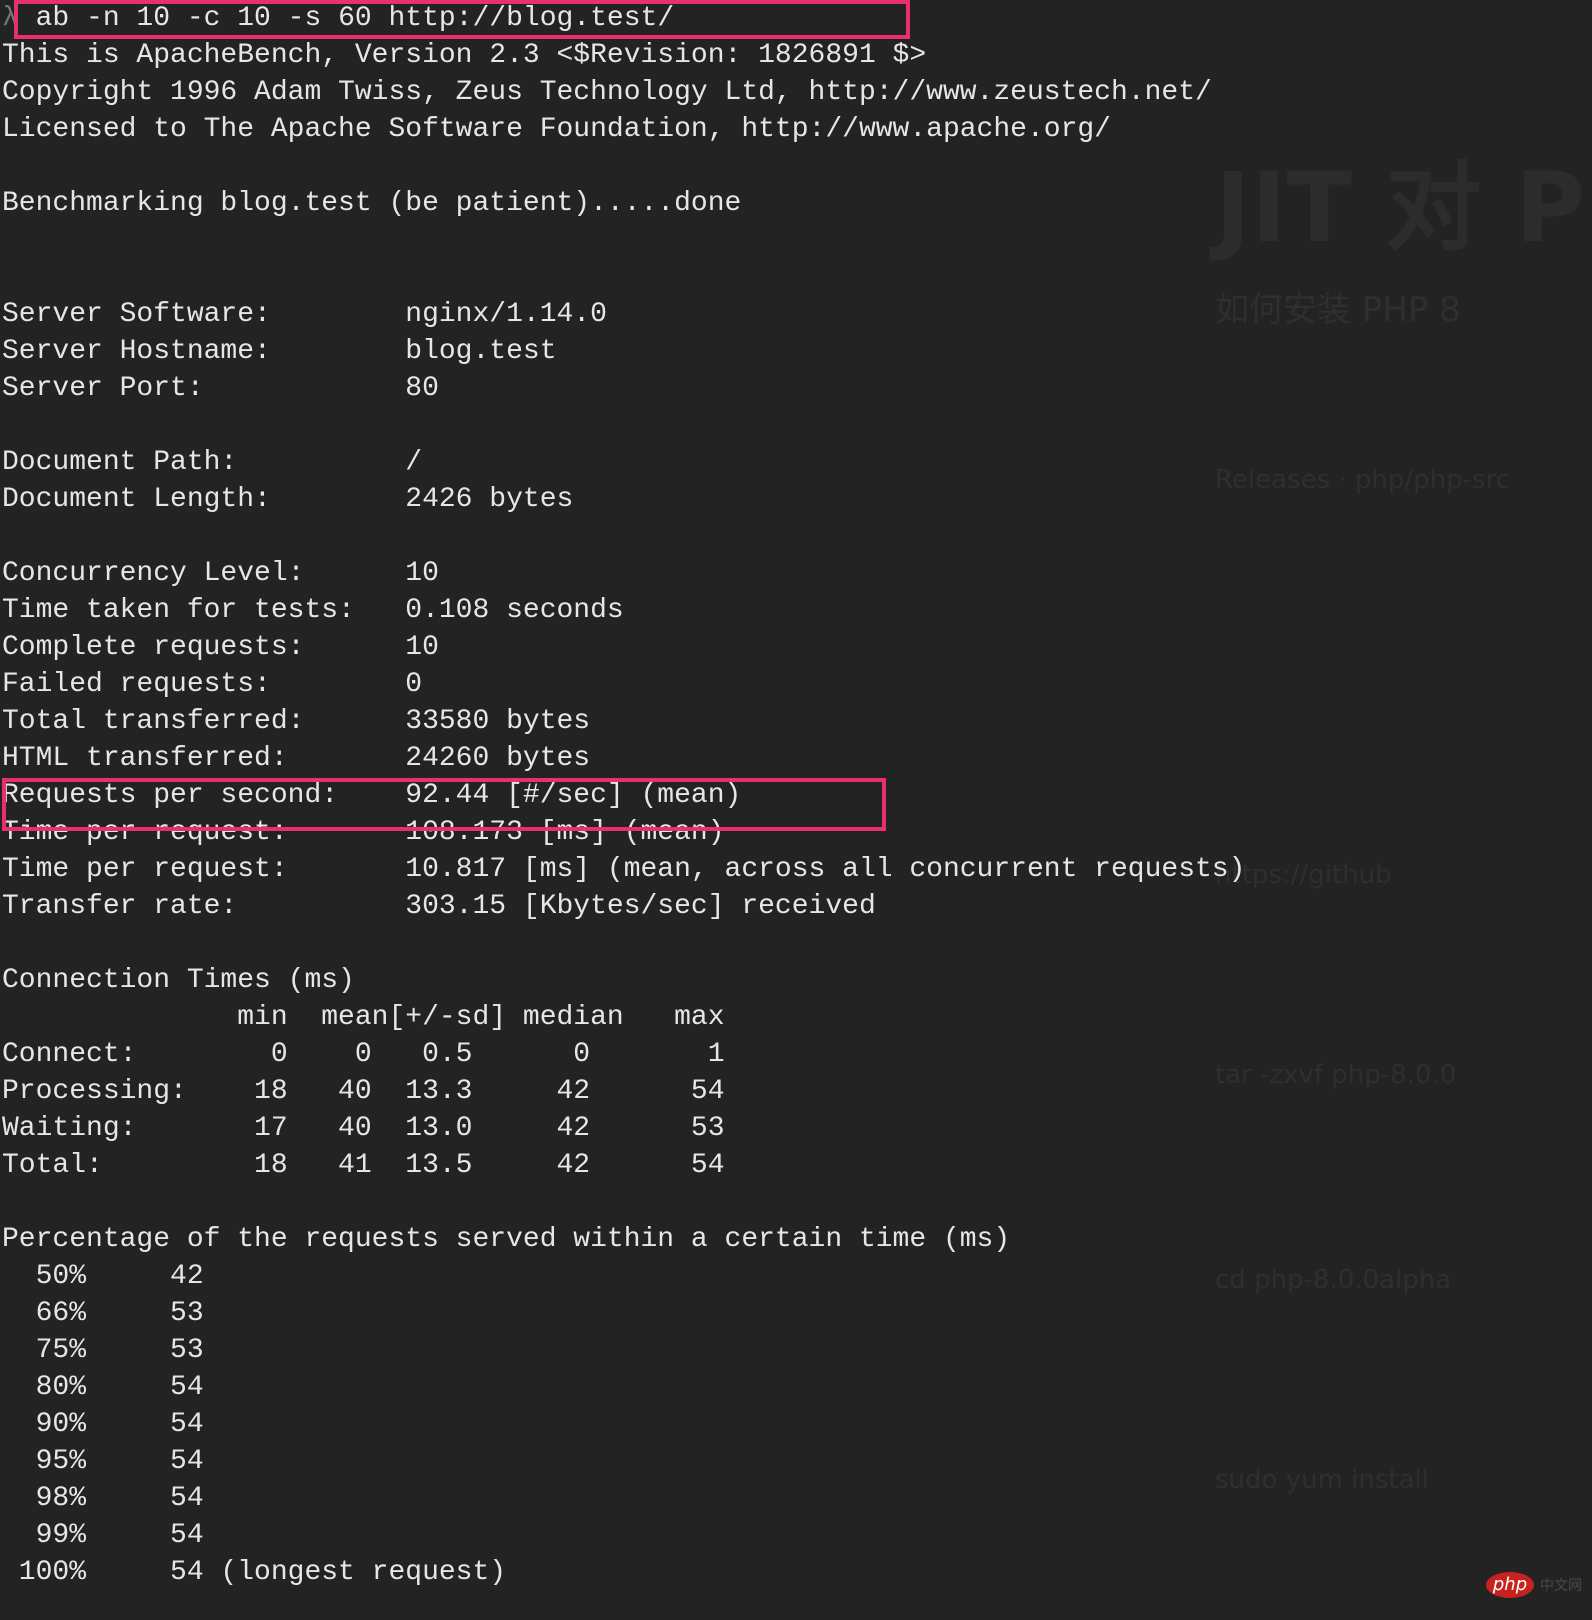  What do you see at coordinates (178, 980) in the screenshot?
I see `output-line: Connection Times (ms)` at bounding box center [178, 980].